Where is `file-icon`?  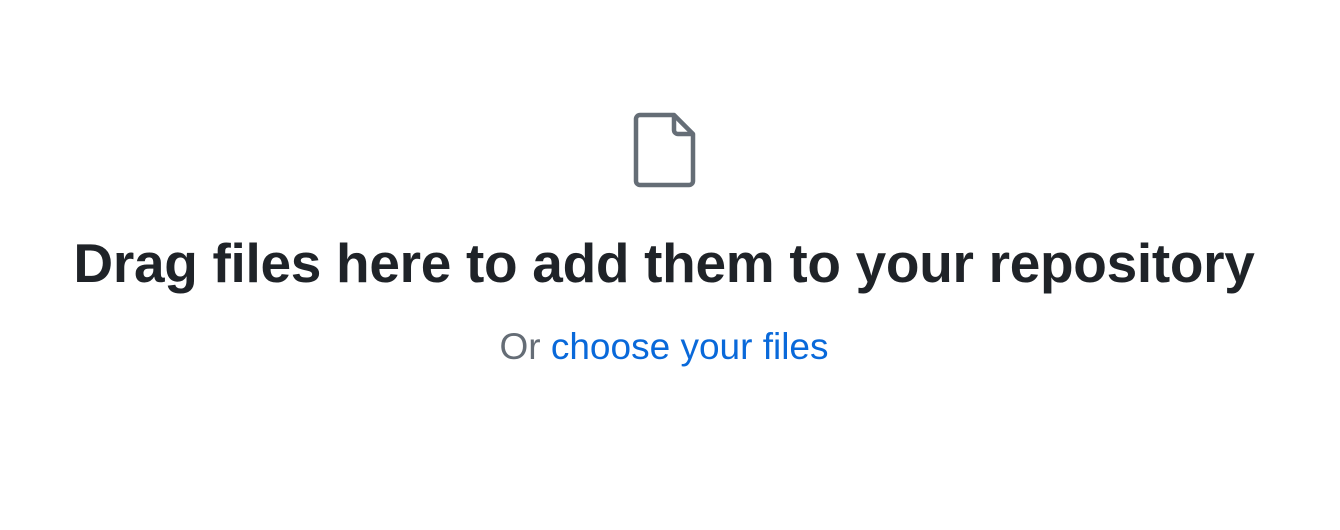
file-icon is located at coordinates (664, 150).